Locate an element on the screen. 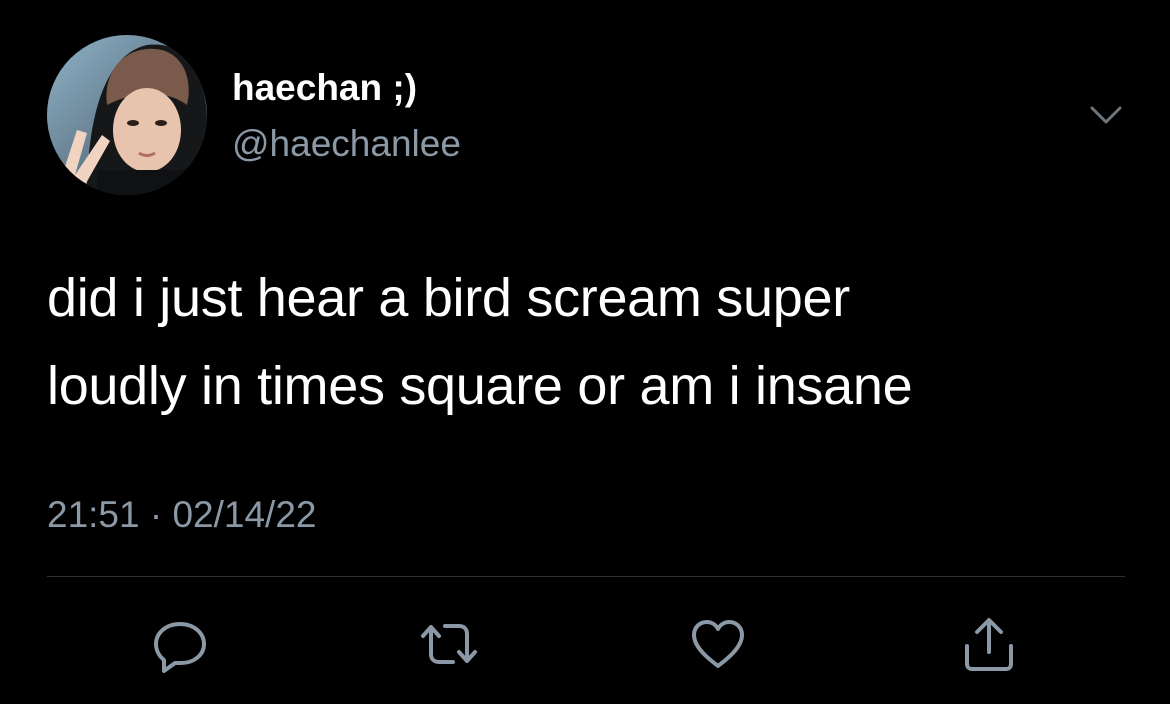  user-handle: @haechanlee is located at coordinates (346, 144).